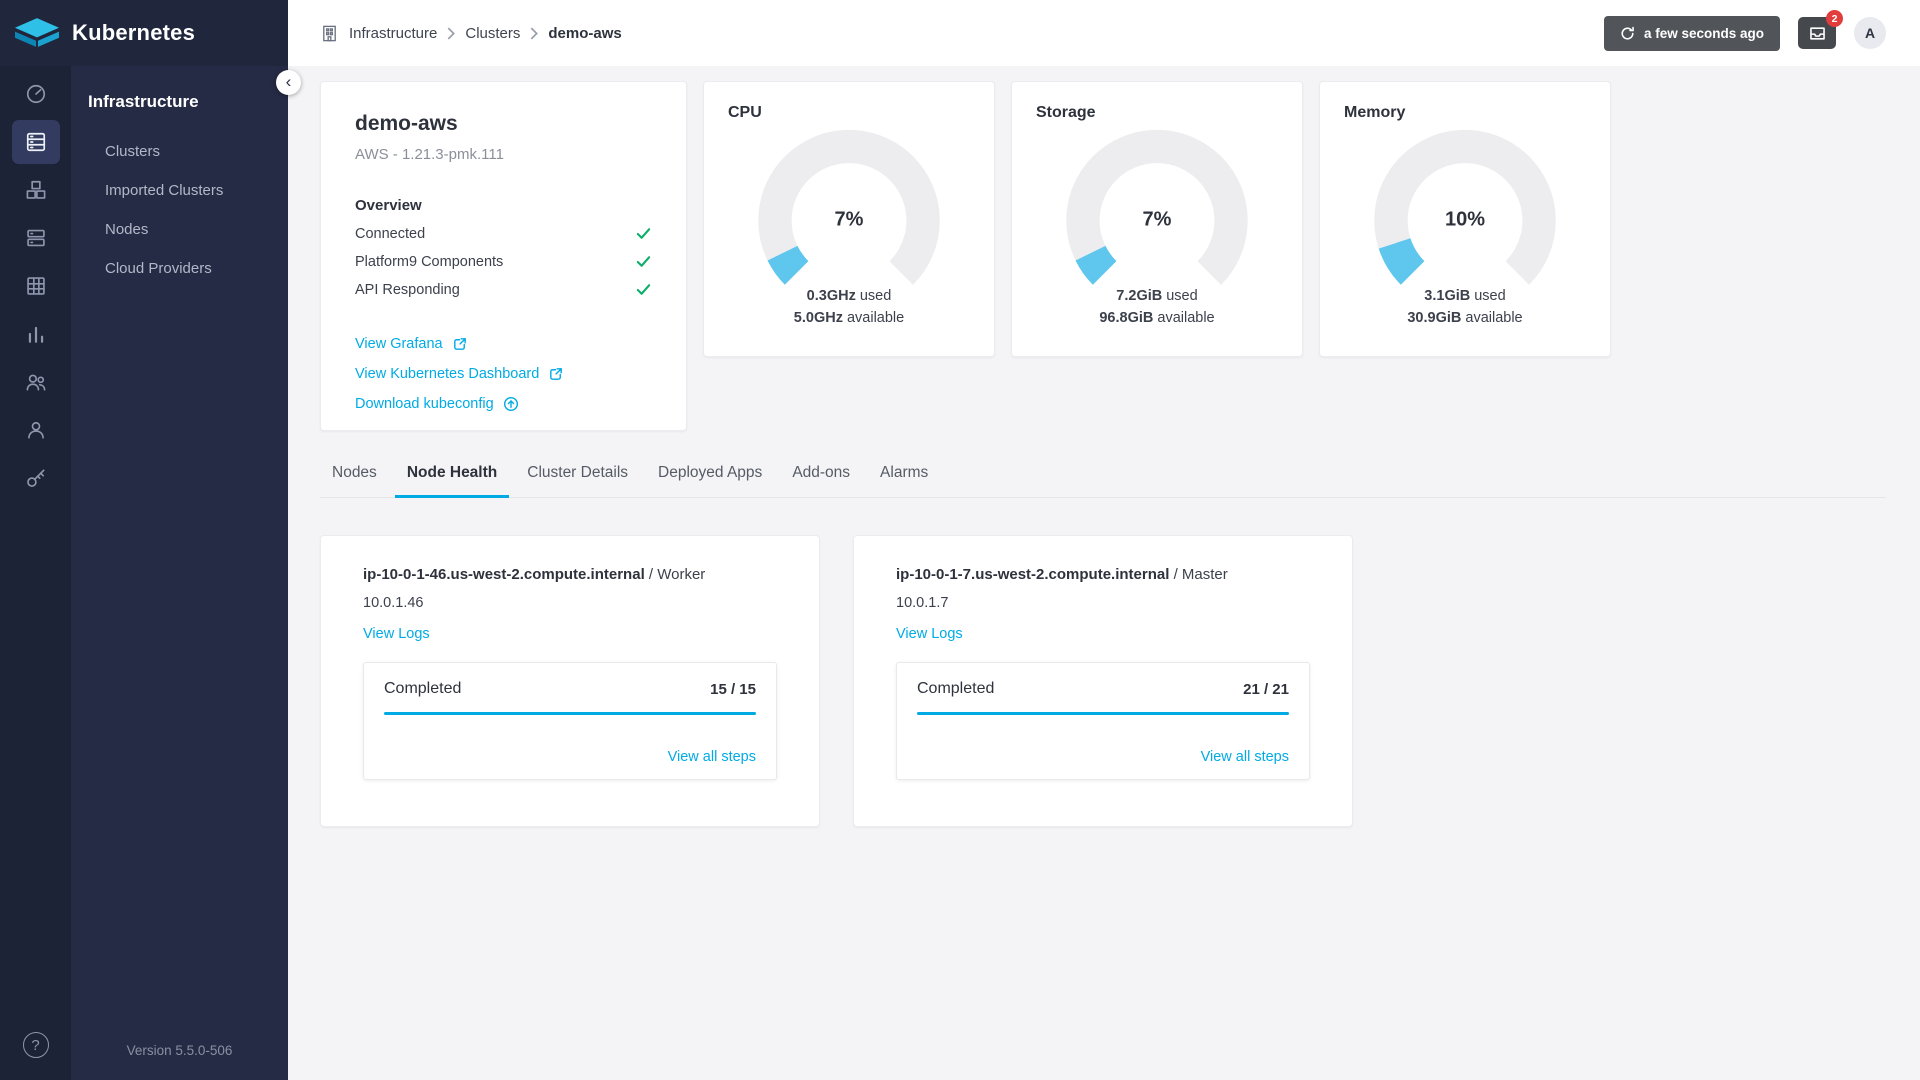  What do you see at coordinates (354, 480) in the screenshot?
I see `tab-nodes: Nodes` at bounding box center [354, 480].